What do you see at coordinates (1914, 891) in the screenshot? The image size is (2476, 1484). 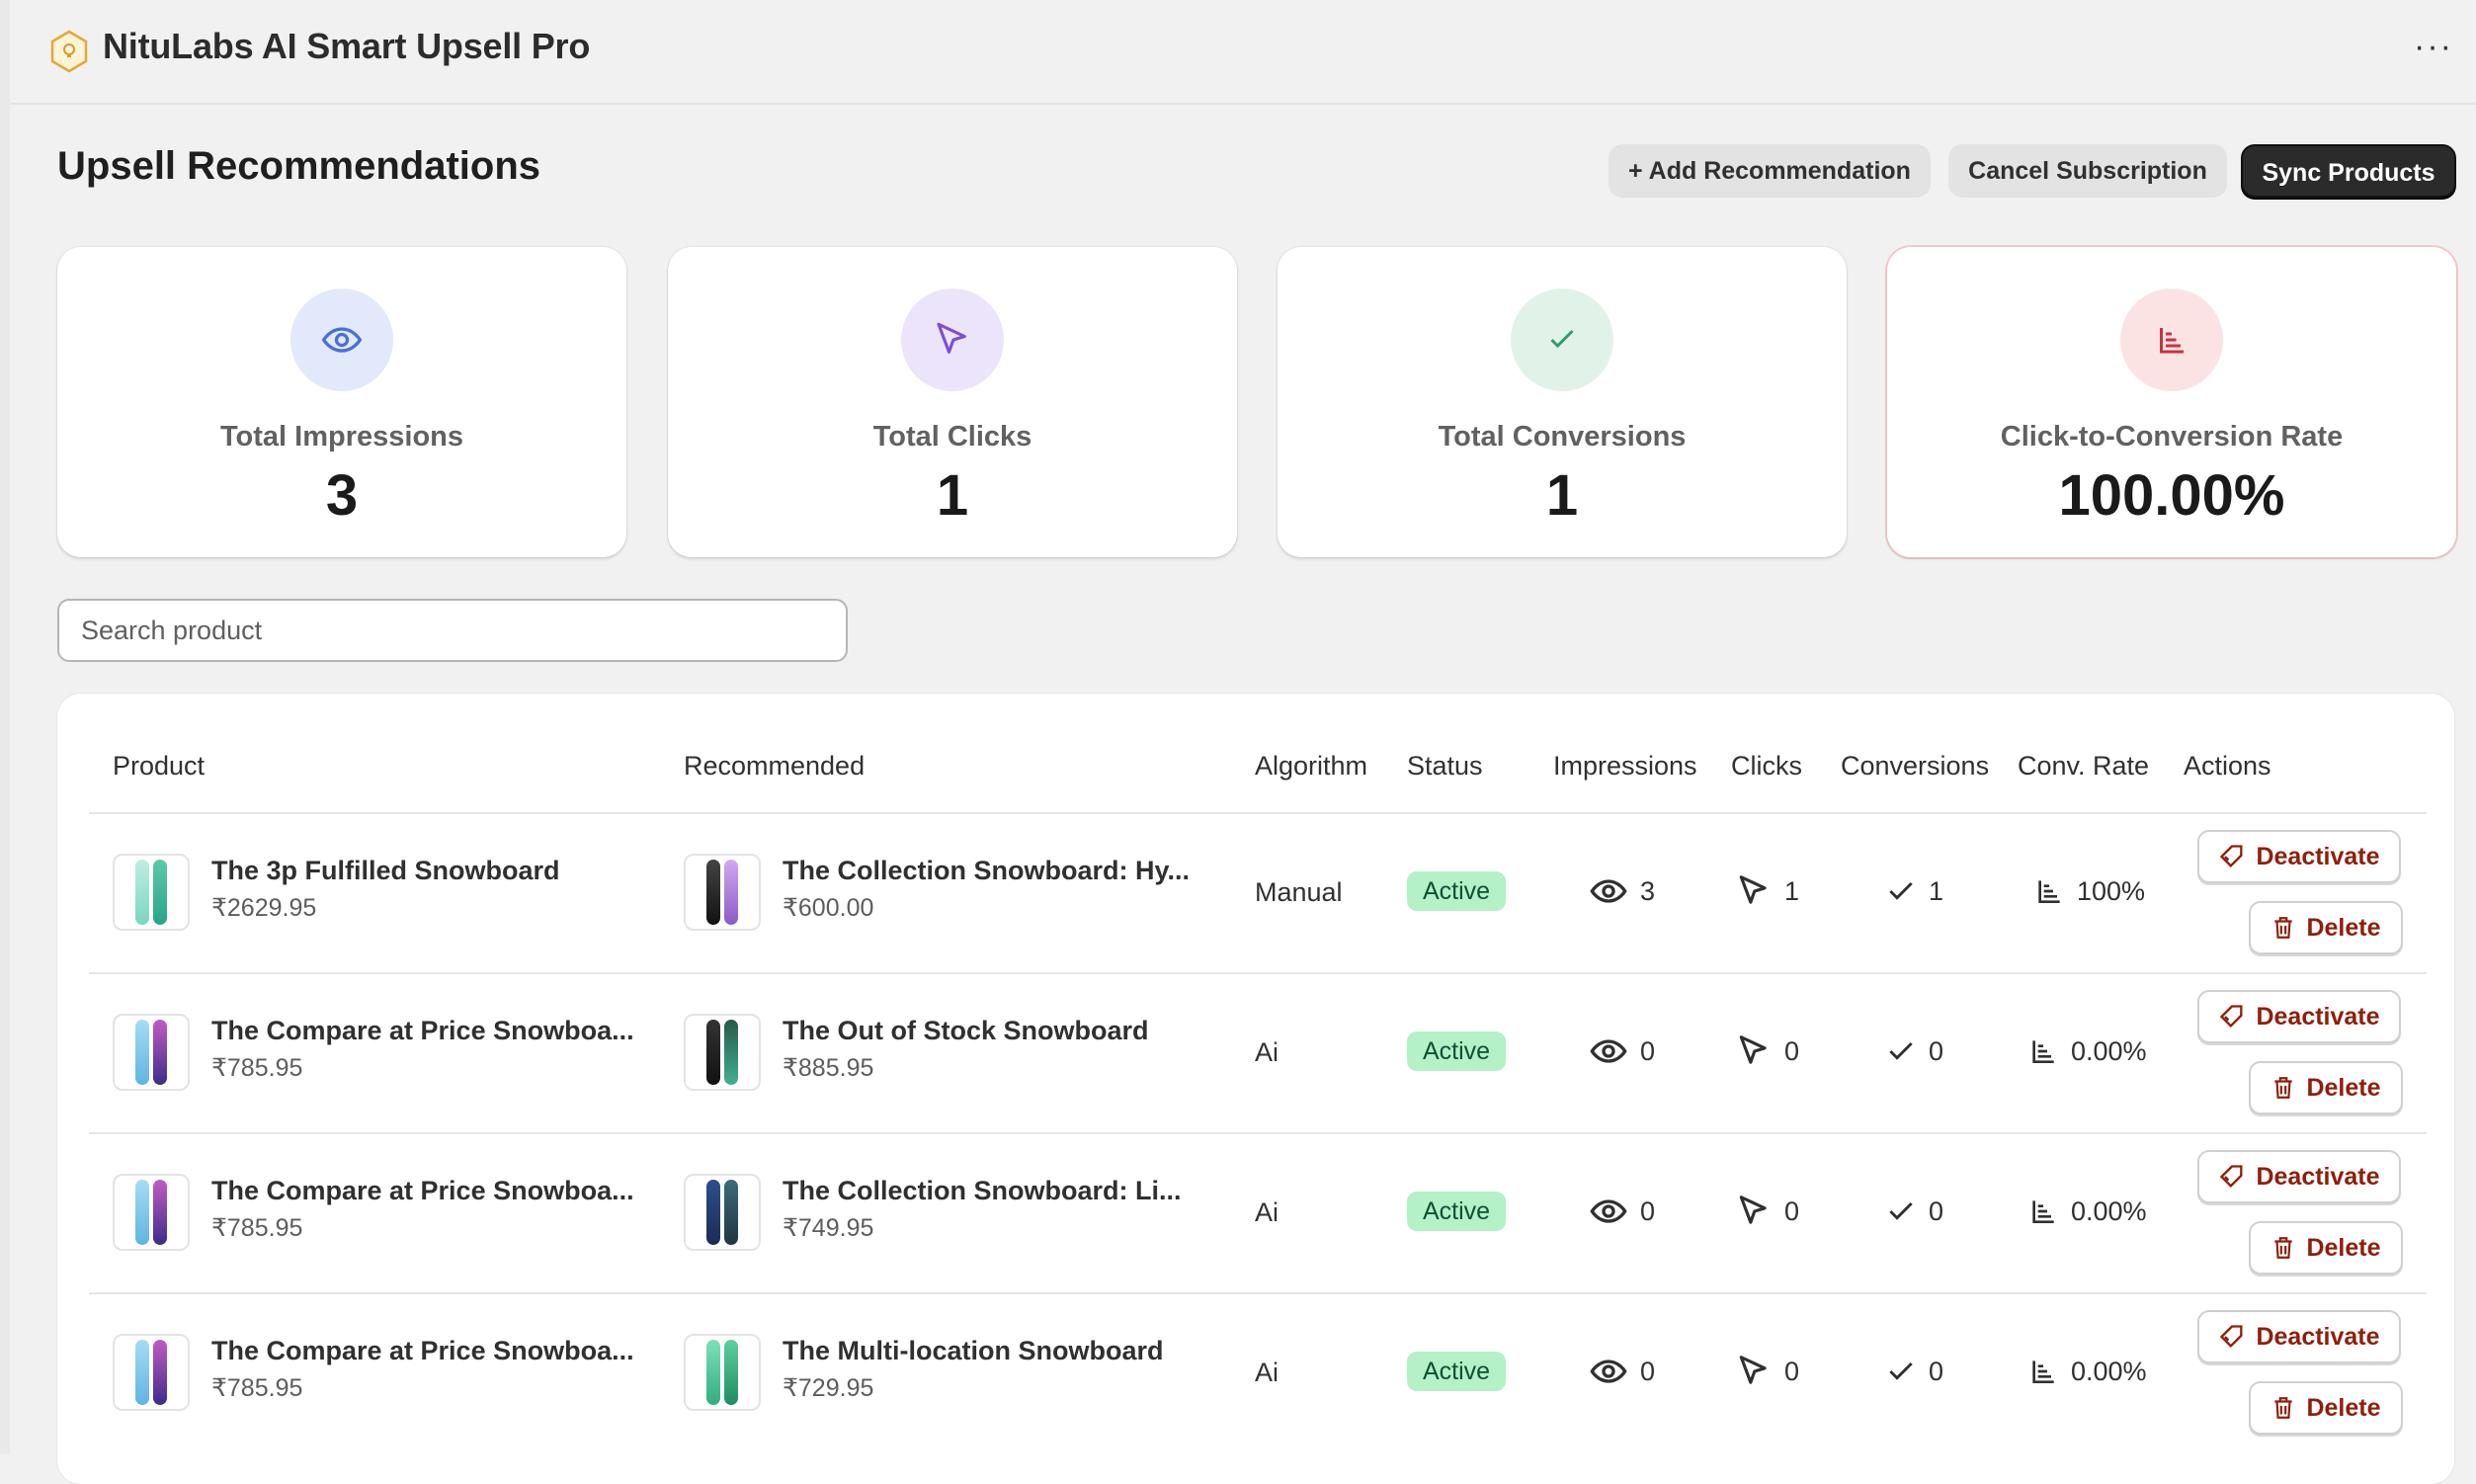 I see `conversions-metric: 1` at bounding box center [1914, 891].